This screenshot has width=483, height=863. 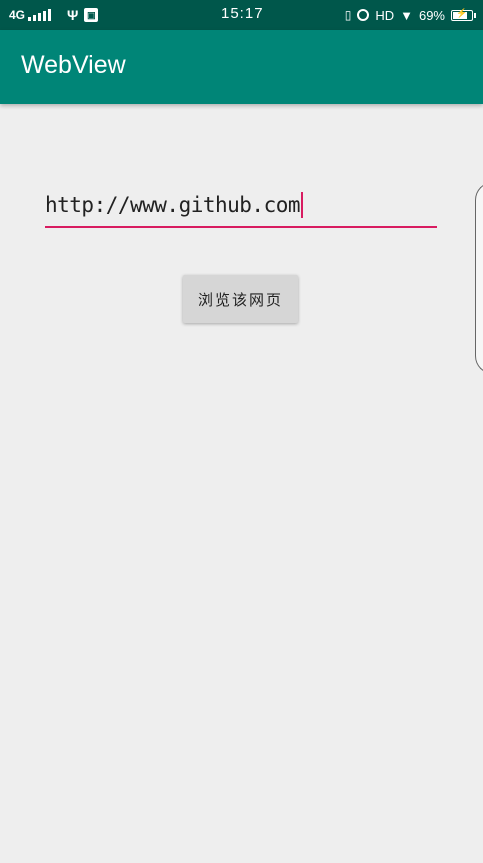 What do you see at coordinates (17, 15) in the screenshot?
I see `network-type: 4G` at bounding box center [17, 15].